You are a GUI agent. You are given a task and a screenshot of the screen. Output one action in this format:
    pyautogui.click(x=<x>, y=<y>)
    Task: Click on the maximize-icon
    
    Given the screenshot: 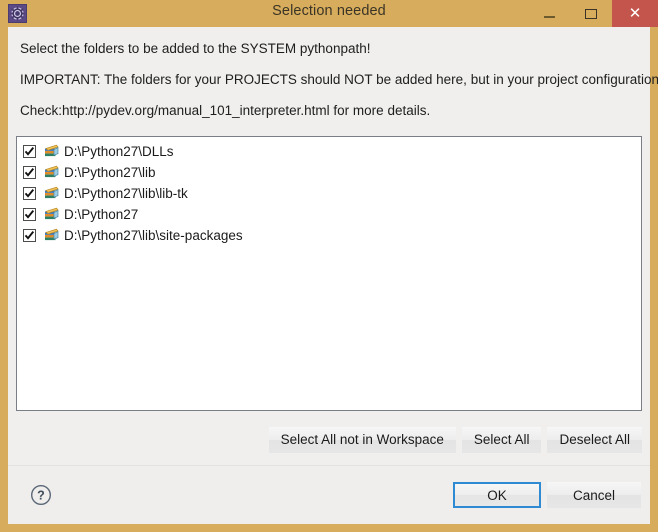 What is the action you would take?
    pyautogui.click(x=591, y=13)
    